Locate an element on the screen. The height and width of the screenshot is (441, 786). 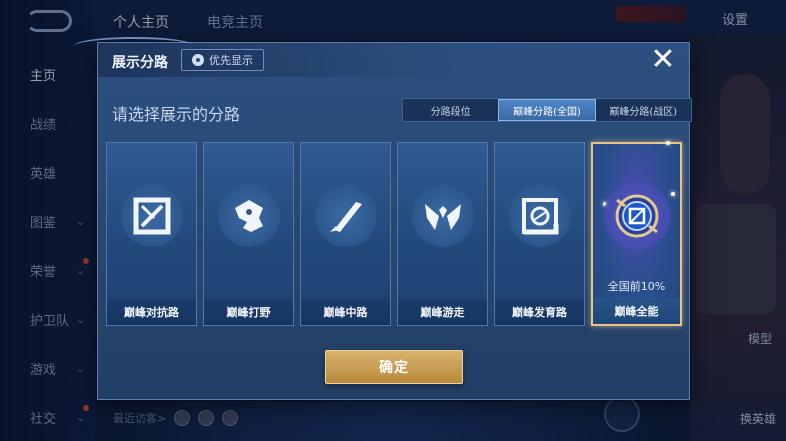
allround-emblem-icon is located at coordinates (637, 216).